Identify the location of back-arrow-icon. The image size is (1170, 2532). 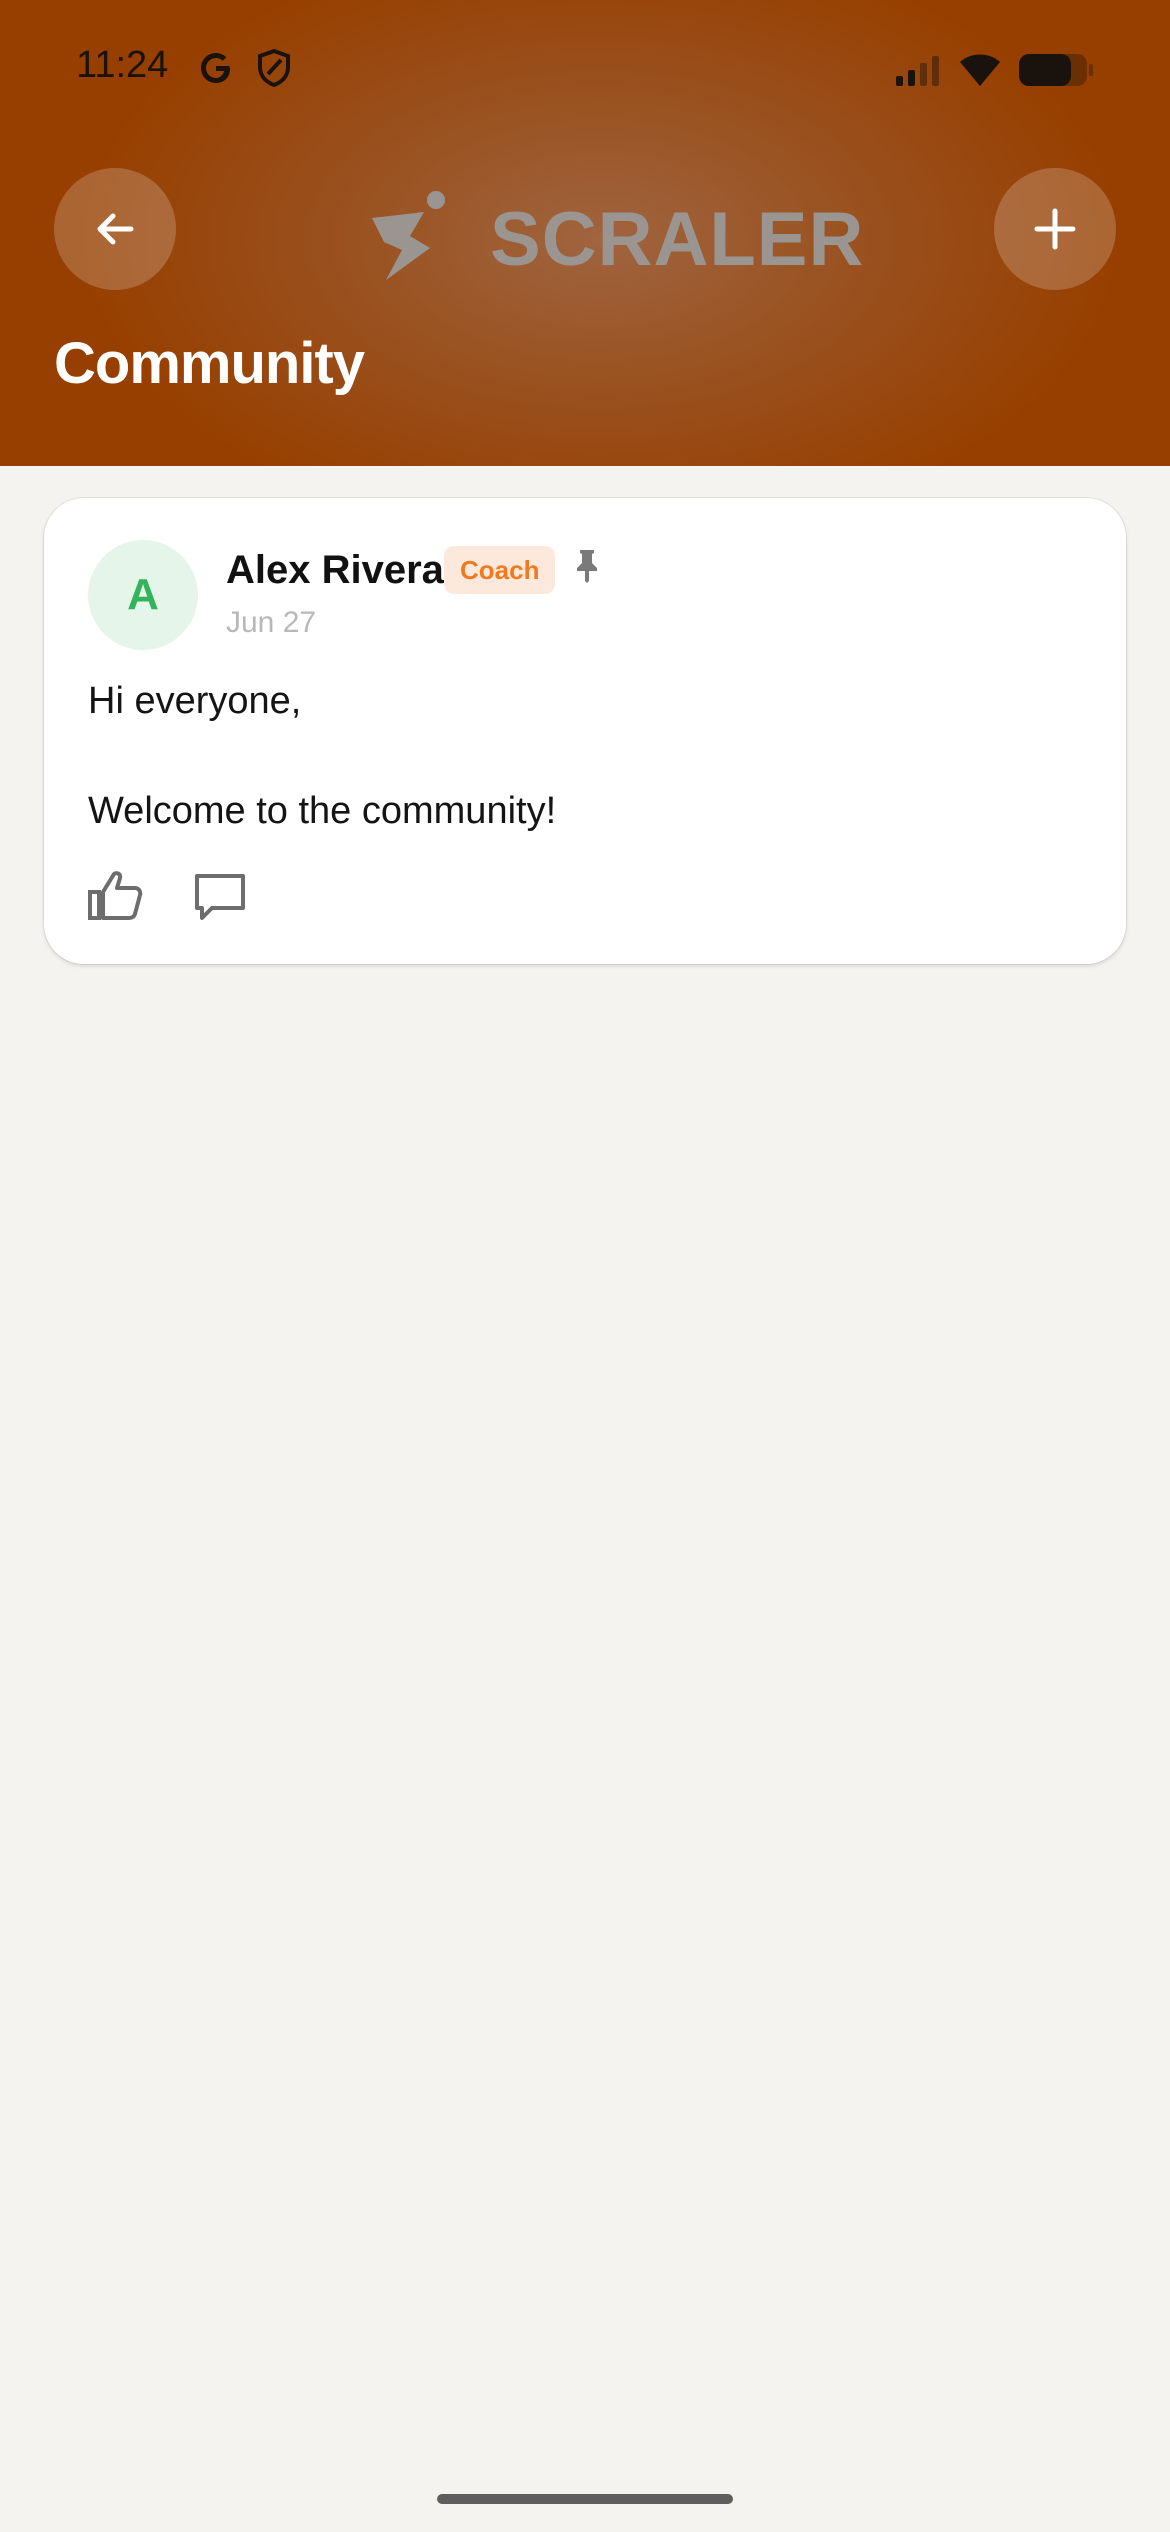
(115, 229).